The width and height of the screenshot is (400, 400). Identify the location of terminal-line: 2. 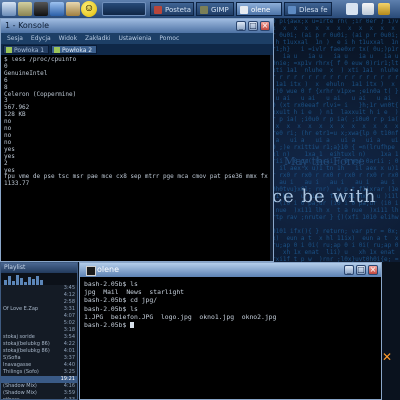
(6, 163).